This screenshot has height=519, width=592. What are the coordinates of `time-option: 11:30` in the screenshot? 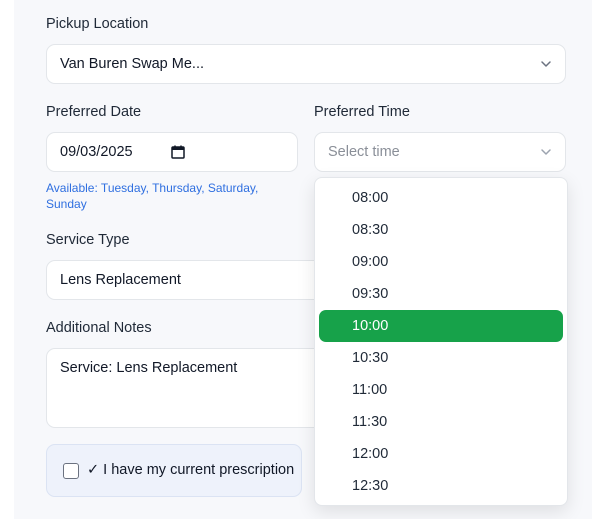 It's located at (441, 422).